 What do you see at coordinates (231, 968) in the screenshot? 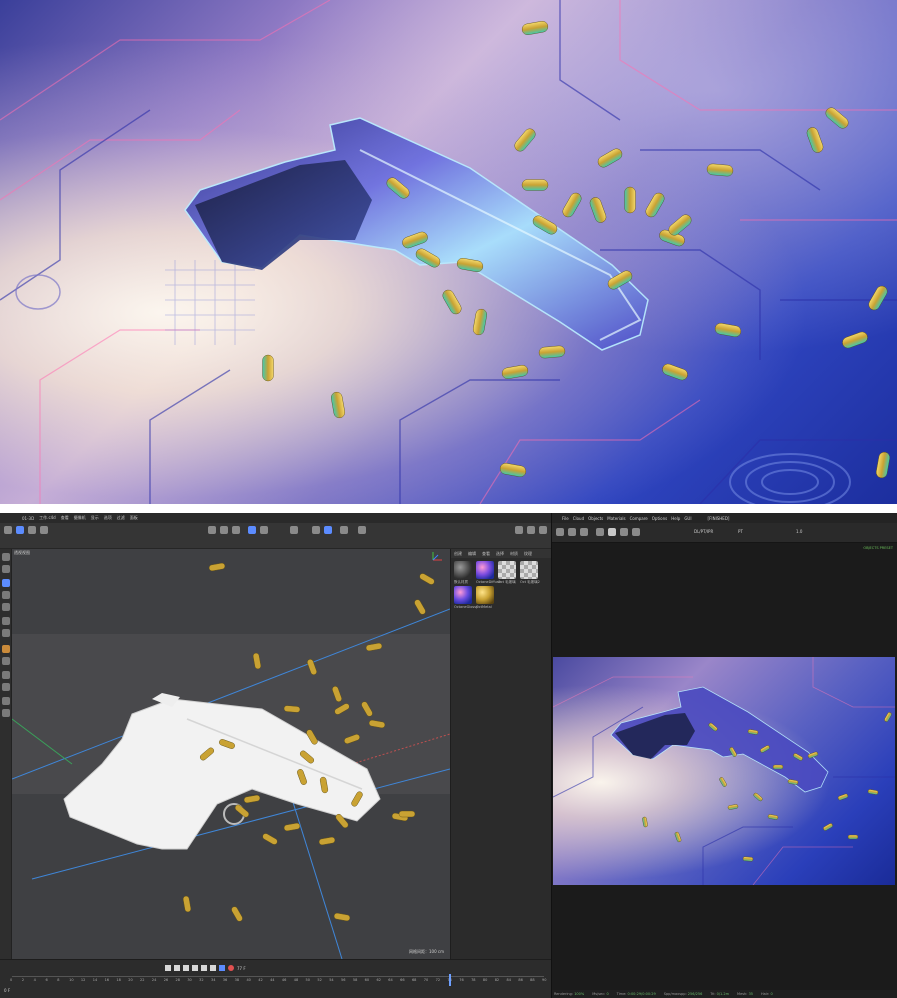
I see `record-icon` at bounding box center [231, 968].